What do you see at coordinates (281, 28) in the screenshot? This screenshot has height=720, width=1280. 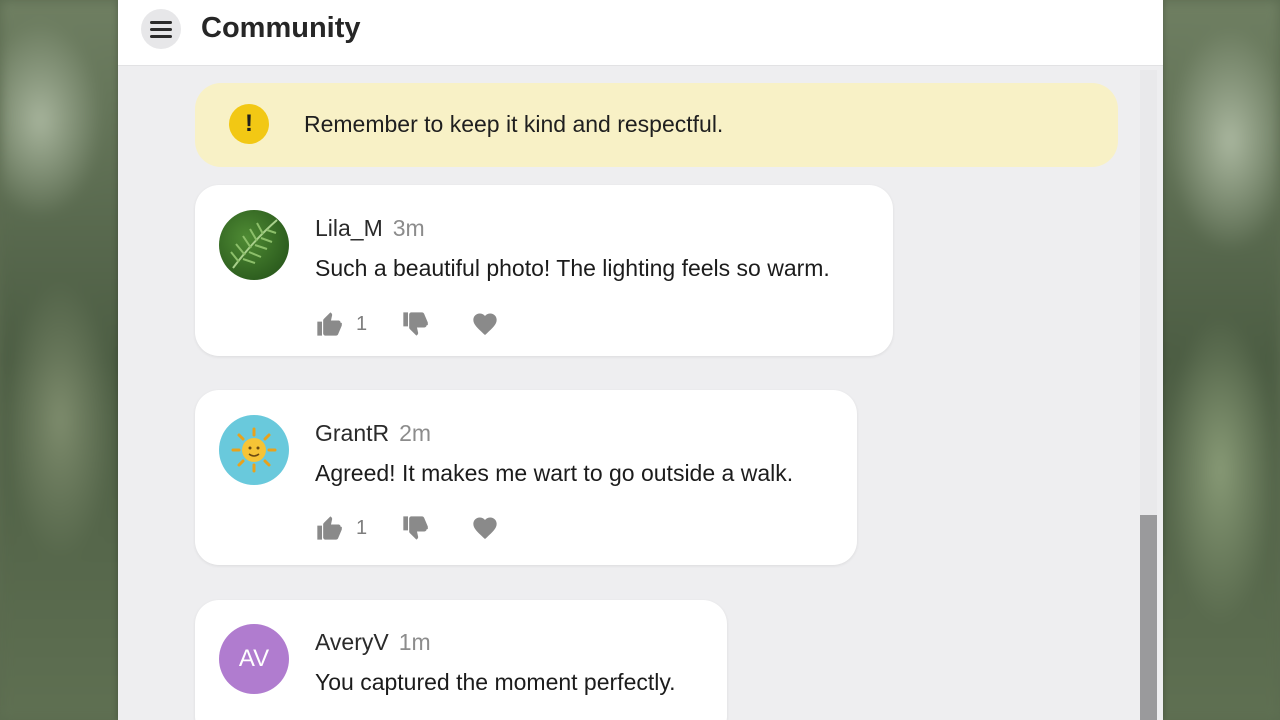 I see `page-title: Community` at bounding box center [281, 28].